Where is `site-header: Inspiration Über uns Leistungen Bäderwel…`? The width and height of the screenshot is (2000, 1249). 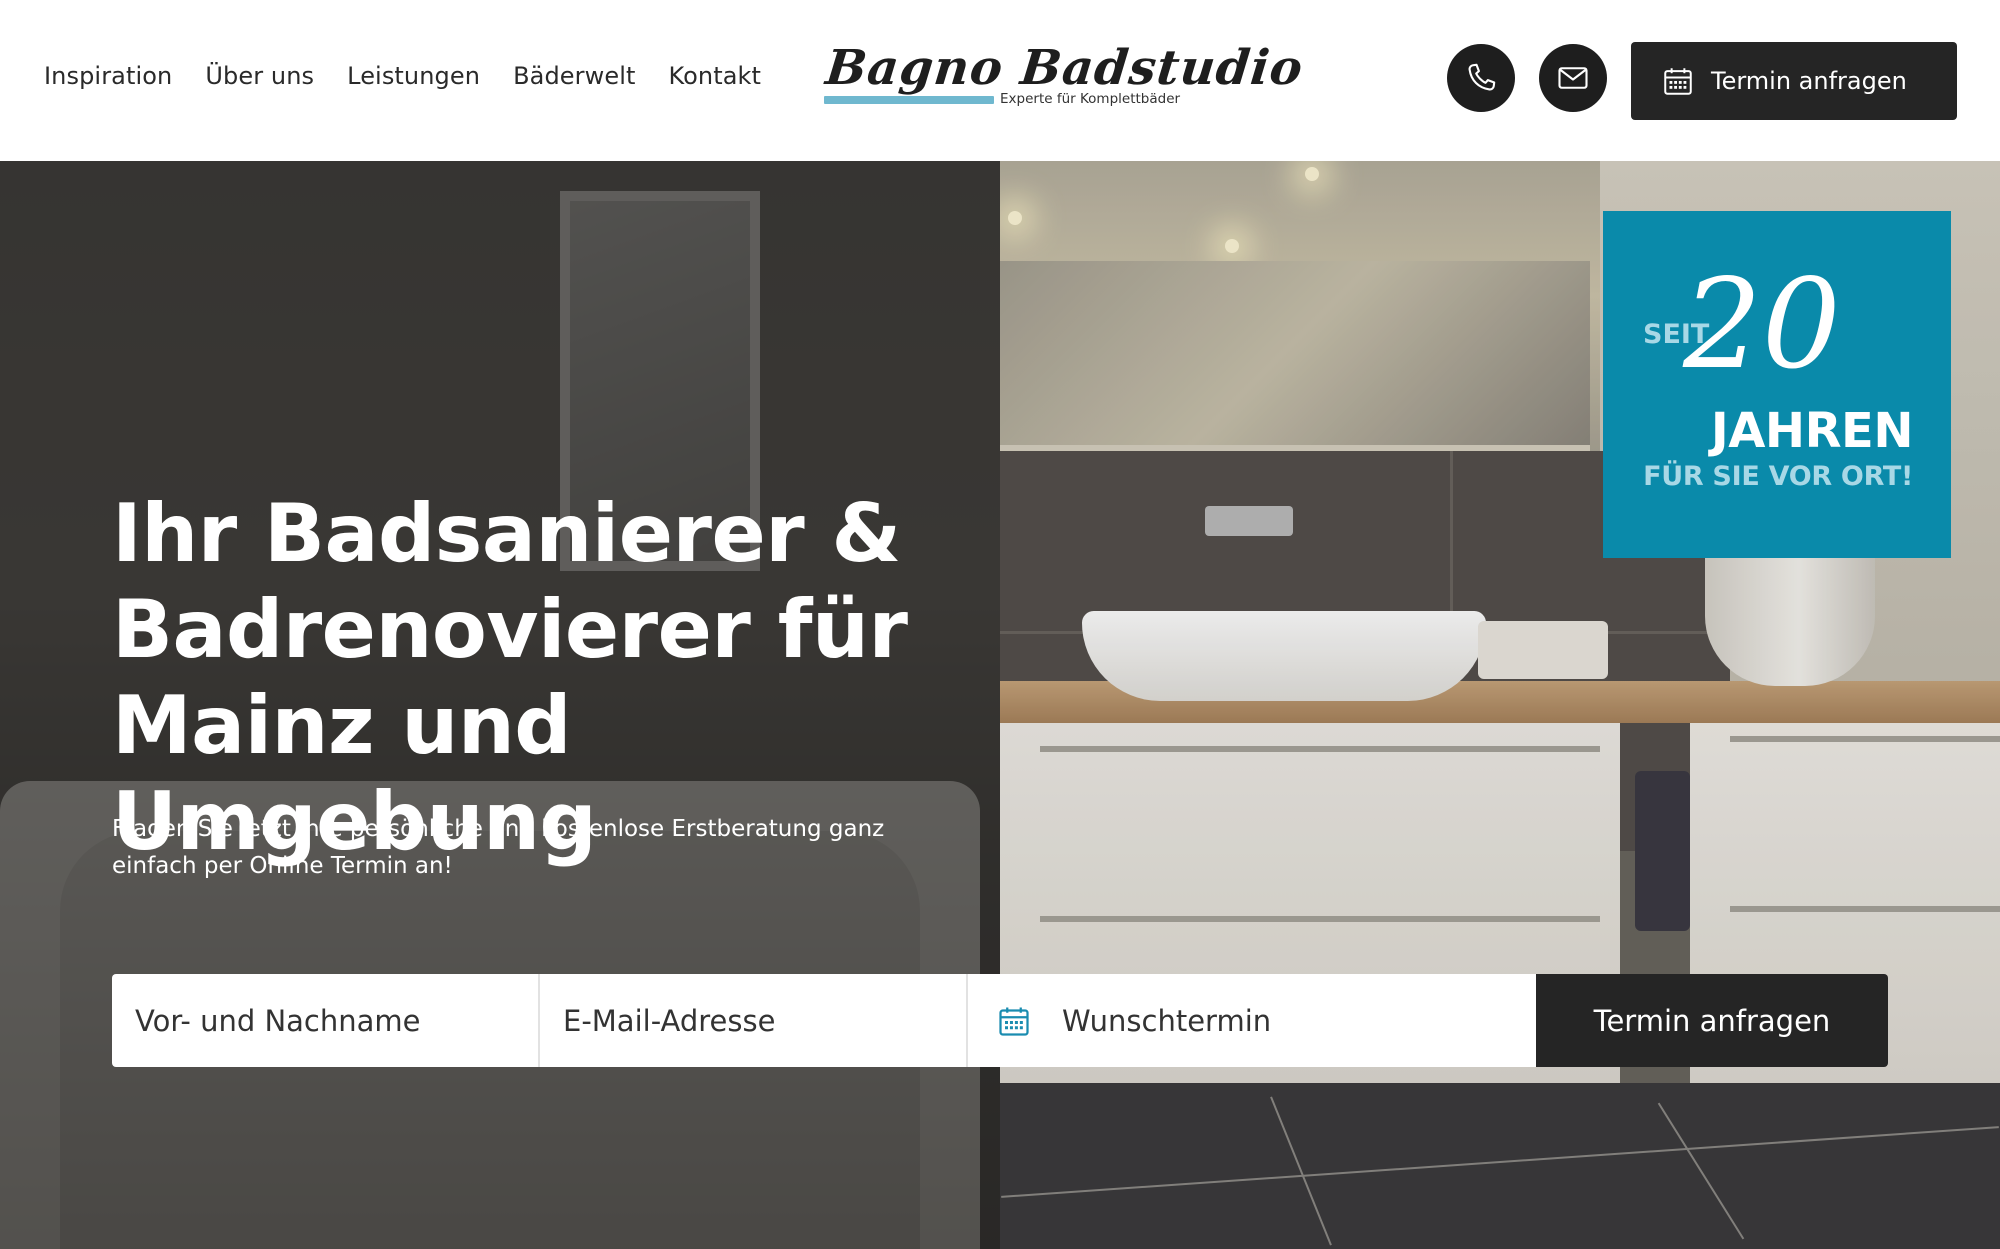
site-header: Inspiration Über uns Leistungen Bäderwel… is located at coordinates (1000, 80).